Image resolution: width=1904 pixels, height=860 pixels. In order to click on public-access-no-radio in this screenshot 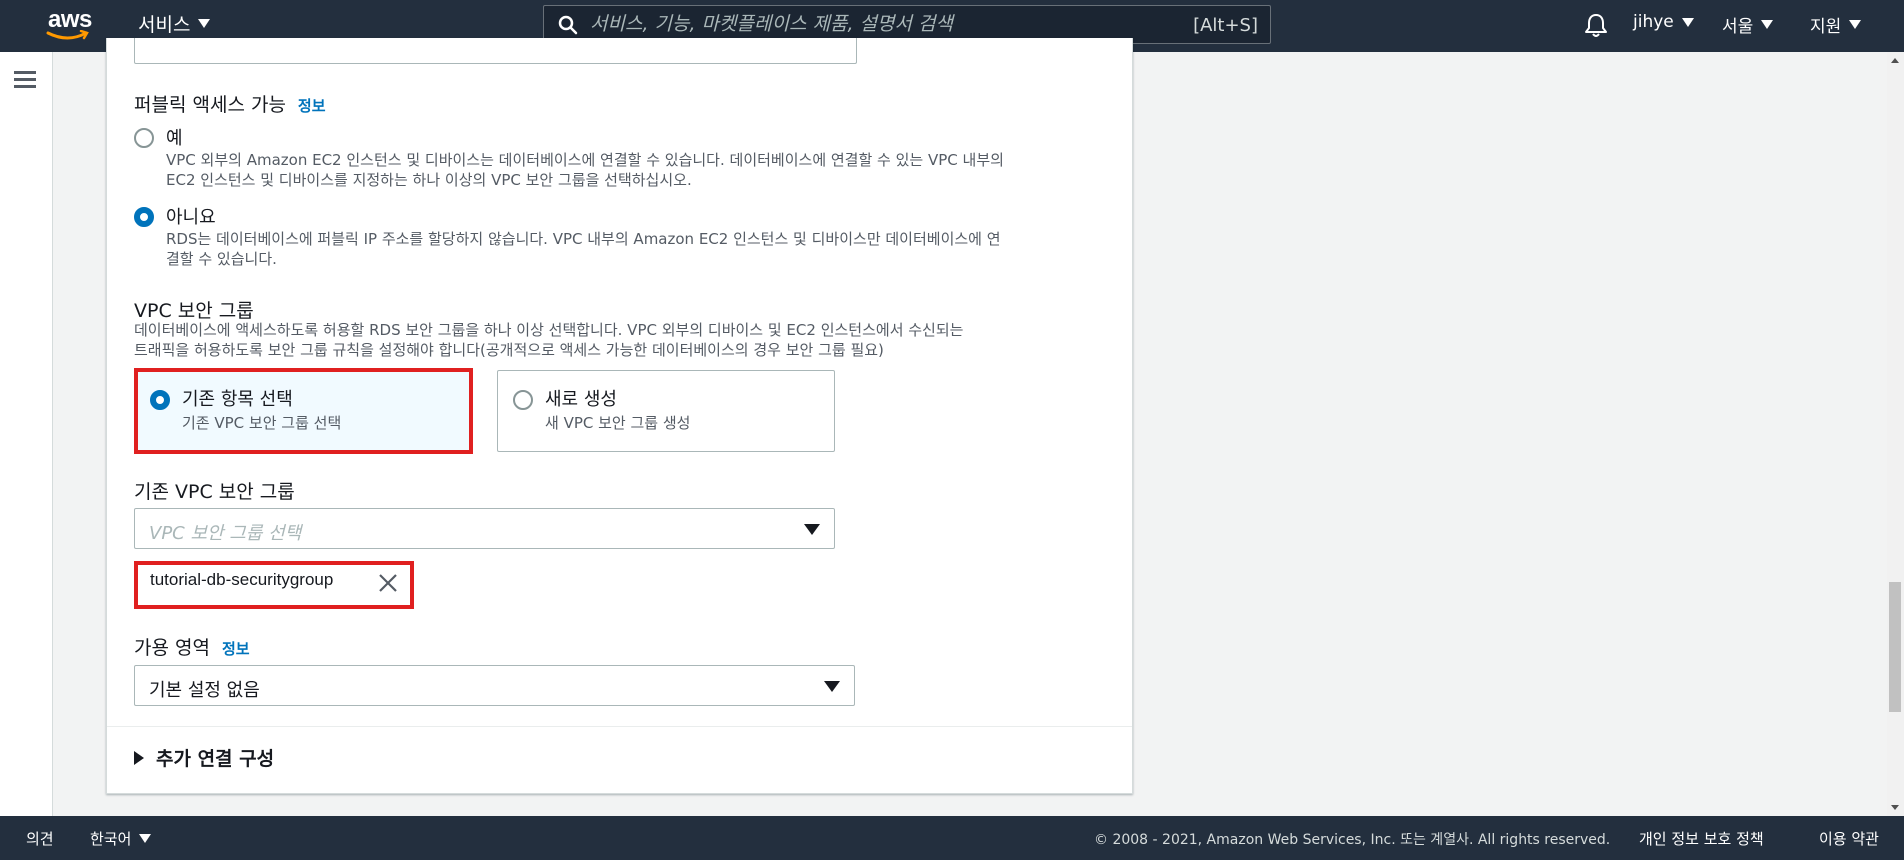, I will do `click(144, 217)`.